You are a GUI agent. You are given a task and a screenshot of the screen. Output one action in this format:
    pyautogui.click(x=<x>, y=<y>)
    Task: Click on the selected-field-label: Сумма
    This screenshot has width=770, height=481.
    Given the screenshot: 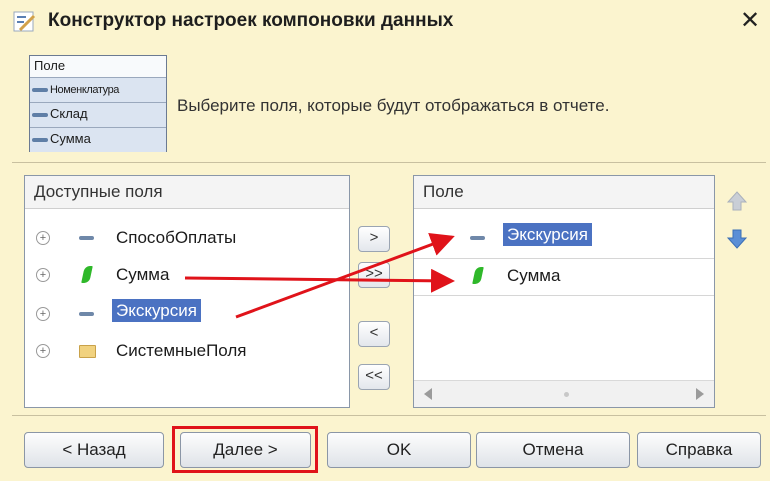 What is the action you would take?
    pyautogui.click(x=534, y=275)
    